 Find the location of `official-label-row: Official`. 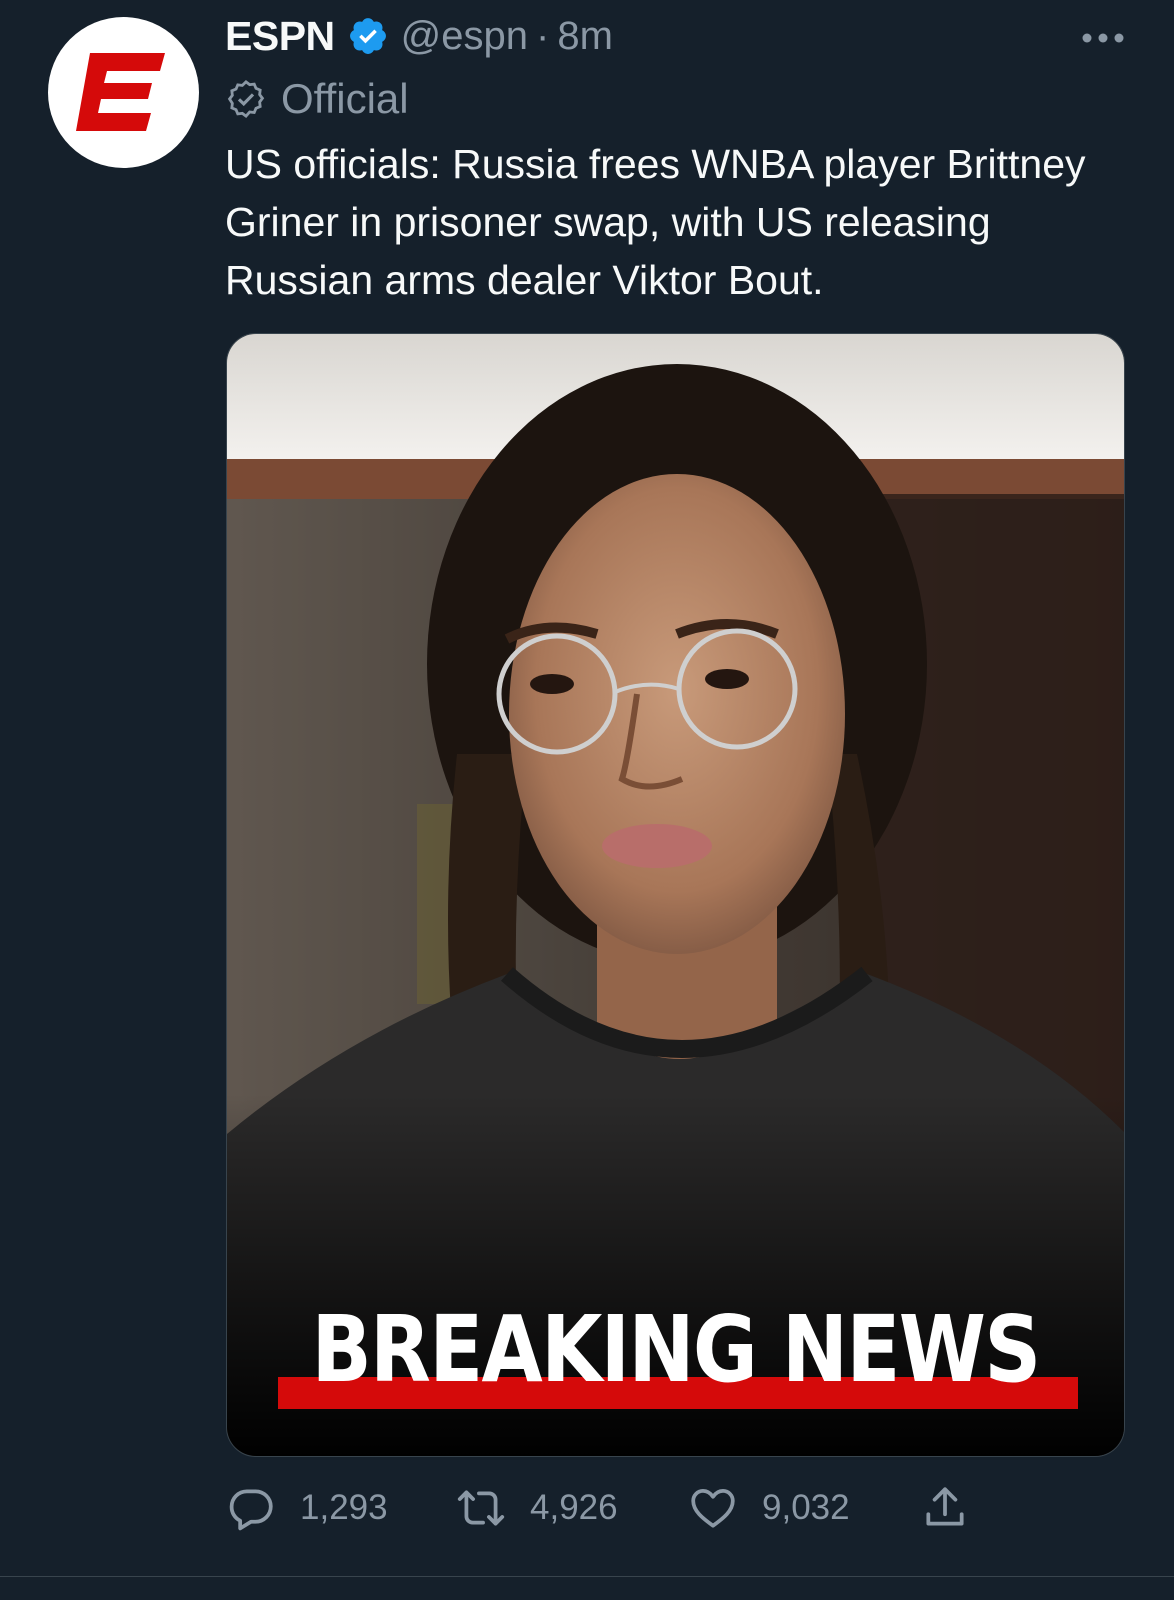

official-label-row: Official is located at coordinates (317, 99).